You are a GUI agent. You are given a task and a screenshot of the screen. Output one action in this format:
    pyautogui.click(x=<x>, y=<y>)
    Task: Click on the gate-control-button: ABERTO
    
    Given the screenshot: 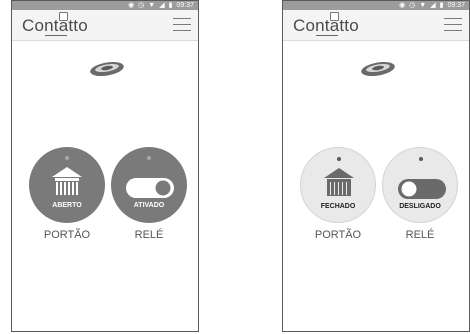 What is the action you would take?
    pyautogui.click(x=67, y=185)
    